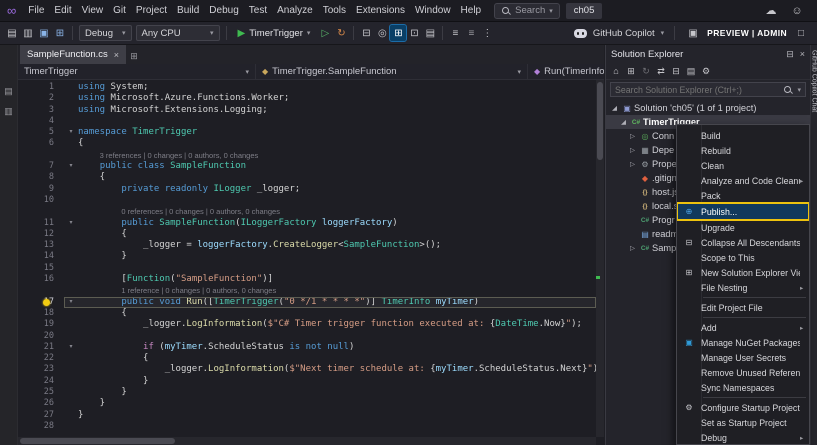 The height and width of the screenshot is (445, 817). What do you see at coordinates (41, 110) in the screenshot?
I see `line-number: 3` at bounding box center [41, 110].